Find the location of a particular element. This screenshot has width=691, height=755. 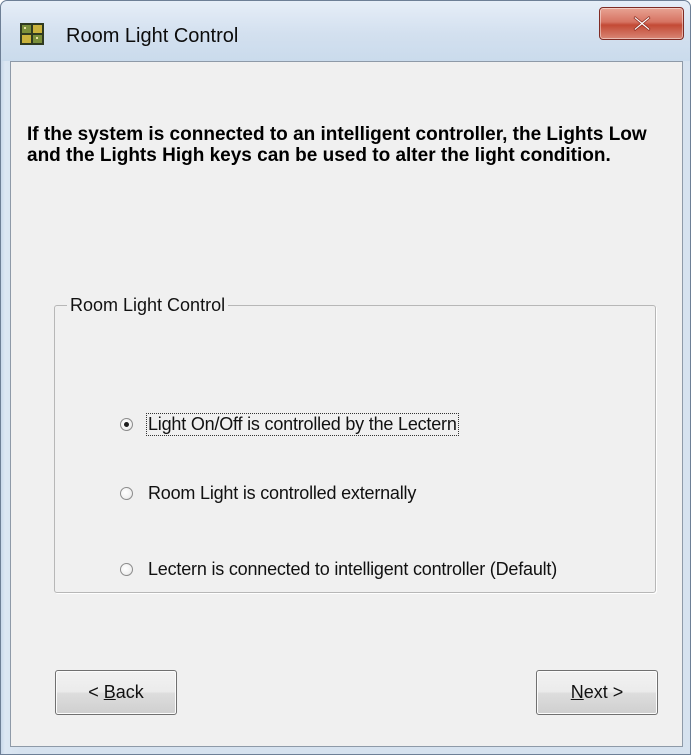

option-label: Room Light is controlled externally is located at coordinates (282, 492).